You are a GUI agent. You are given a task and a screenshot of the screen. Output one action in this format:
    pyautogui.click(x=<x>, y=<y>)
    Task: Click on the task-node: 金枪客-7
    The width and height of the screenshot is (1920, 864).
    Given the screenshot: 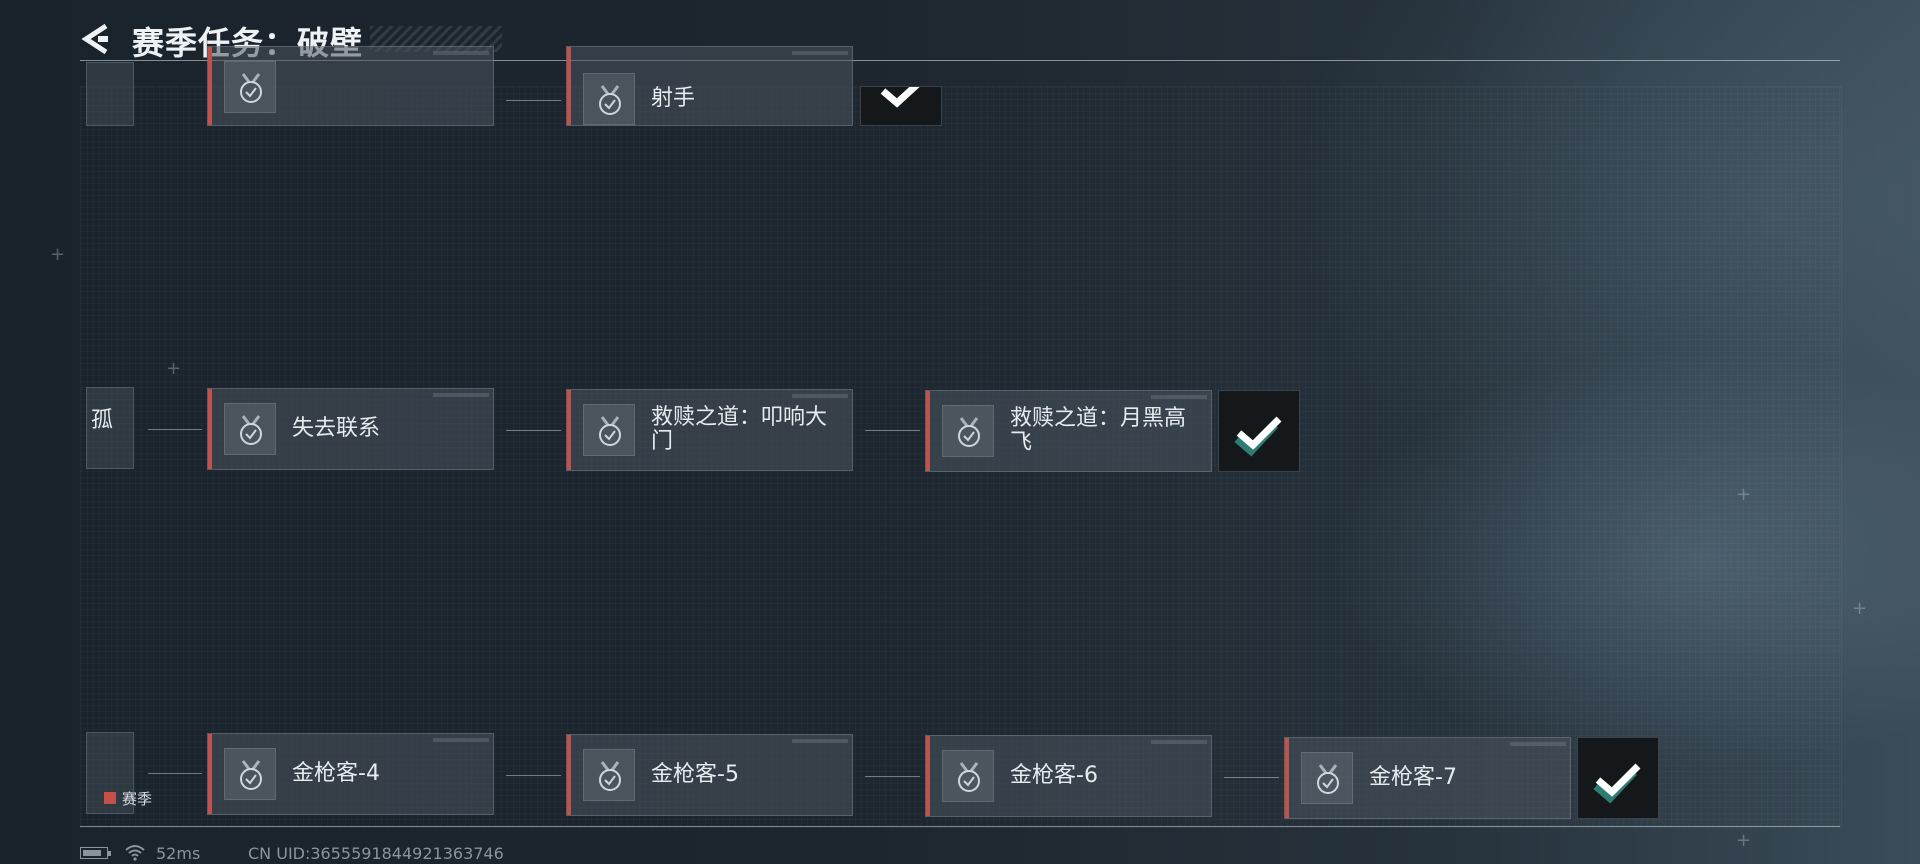 What is the action you would take?
    pyautogui.click(x=1427, y=778)
    